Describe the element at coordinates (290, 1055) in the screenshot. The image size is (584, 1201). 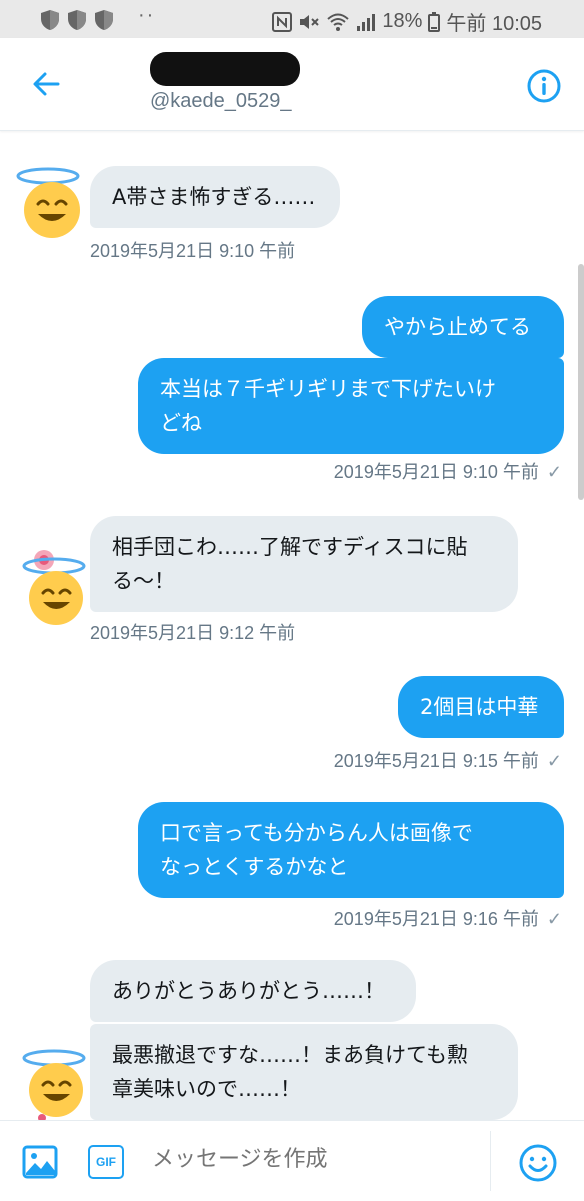
I see `message-text: 最悪撤退ですな……！まあ負けても勲` at that location.